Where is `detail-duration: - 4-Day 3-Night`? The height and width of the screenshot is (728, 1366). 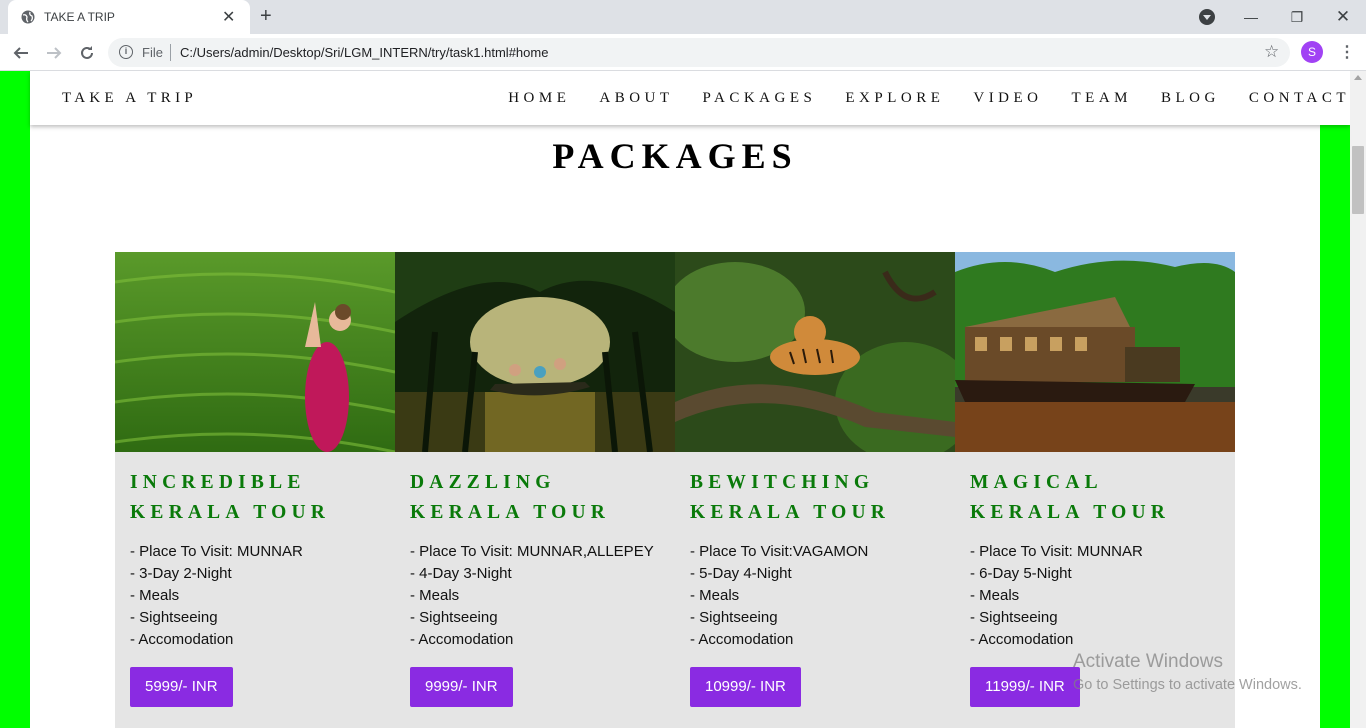 detail-duration: - 4-Day 3-Night is located at coordinates (461, 573).